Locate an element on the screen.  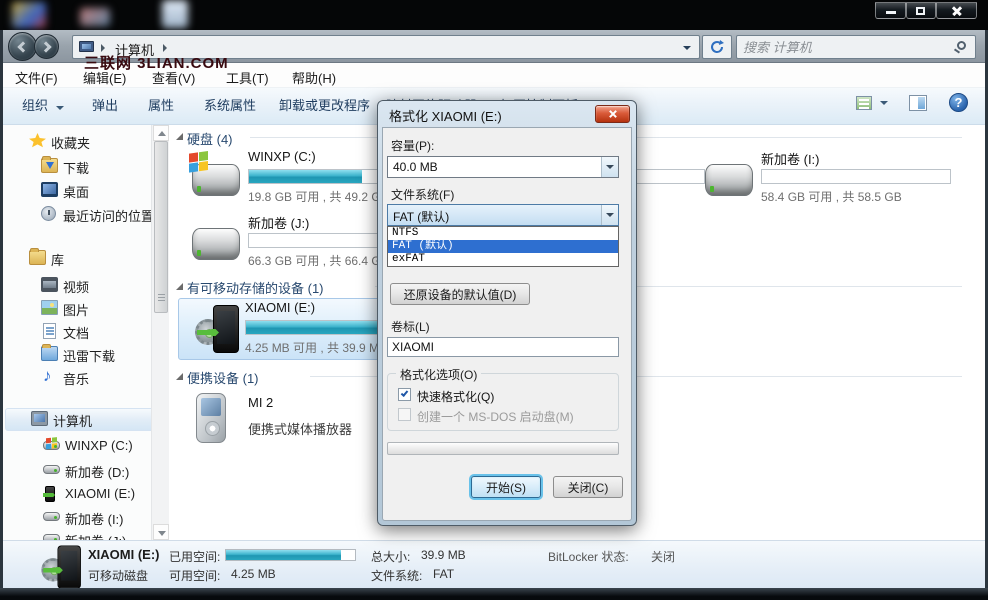
sidebar-scrollbar is located at coordinates (160, 332).